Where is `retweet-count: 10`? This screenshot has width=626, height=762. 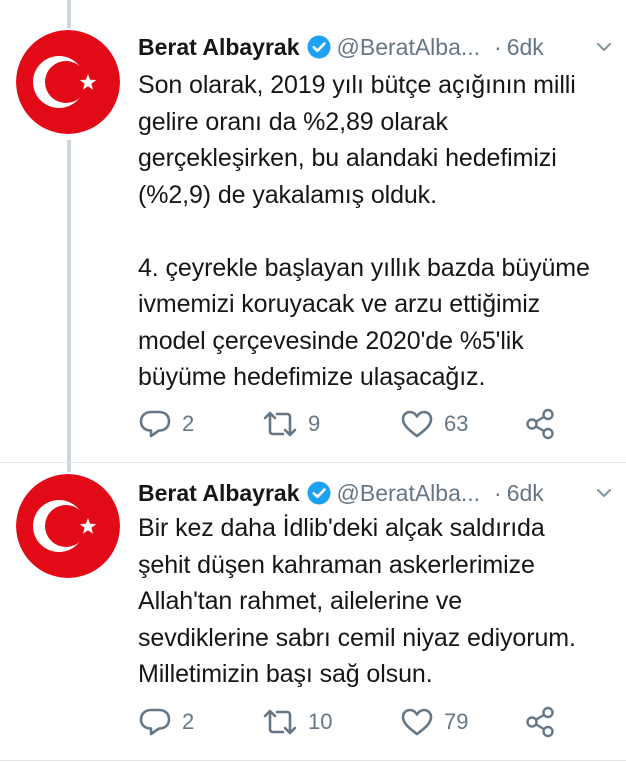
retweet-count: 10 is located at coordinates (320, 721).